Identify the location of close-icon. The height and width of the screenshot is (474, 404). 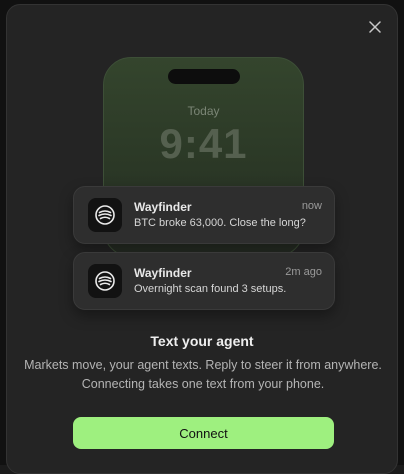
(375, 27).